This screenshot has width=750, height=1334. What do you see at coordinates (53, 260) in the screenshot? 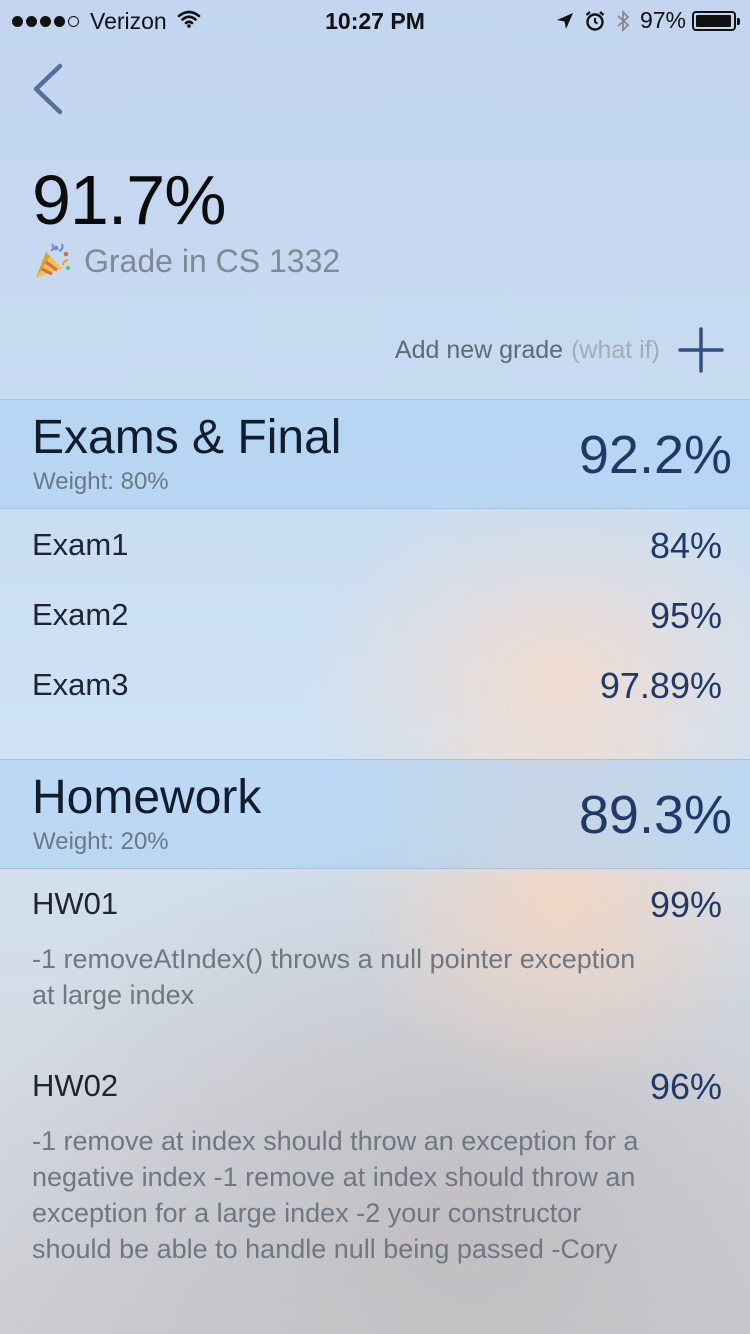
I see `party-popper-icon` at bounding box center [53, 260].